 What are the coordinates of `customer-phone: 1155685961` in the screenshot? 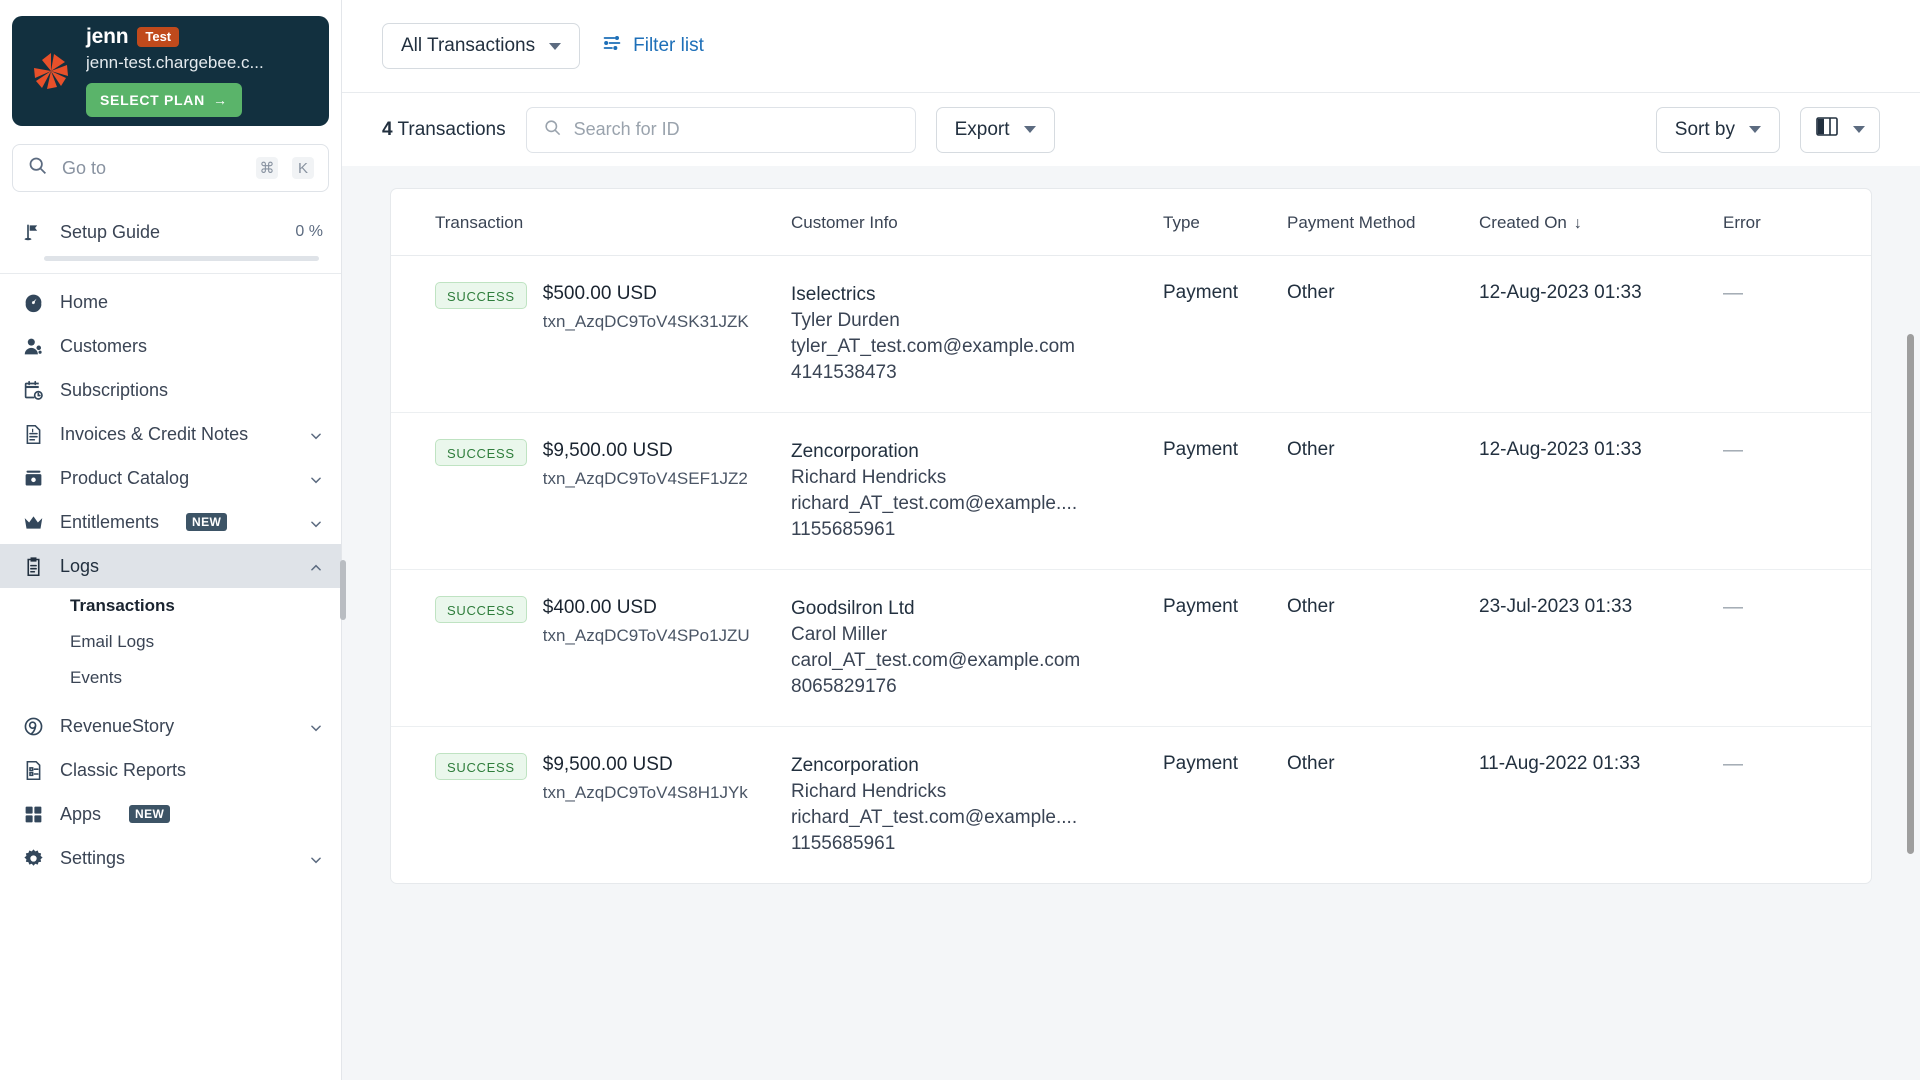 It's located at (843, 843).